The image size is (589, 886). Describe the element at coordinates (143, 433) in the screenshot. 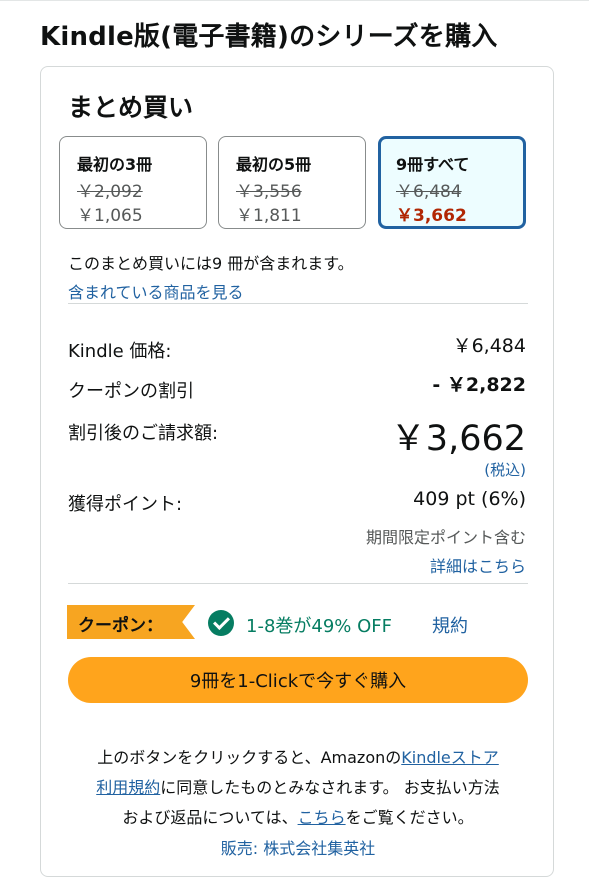

I see `total-label: 割引後のご請求額:` at that location.